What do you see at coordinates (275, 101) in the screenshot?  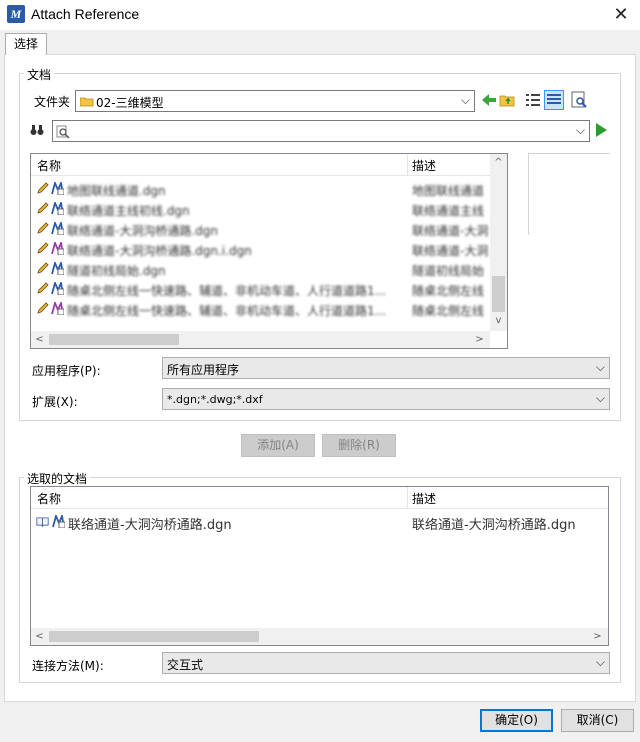 I see `folder-combobox: 02-三维模型 ⌵` at bounding box center [275, 101].